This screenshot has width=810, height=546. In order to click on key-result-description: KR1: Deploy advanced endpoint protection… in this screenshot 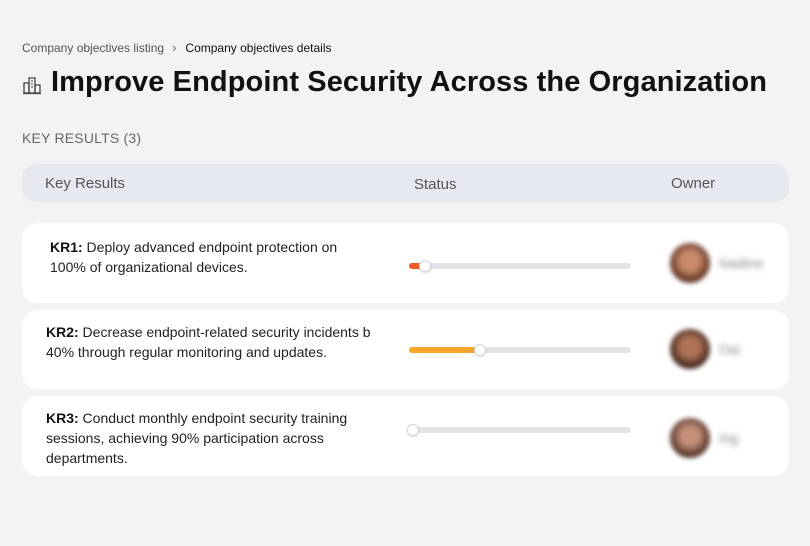, I will do `click(215, 257)`.